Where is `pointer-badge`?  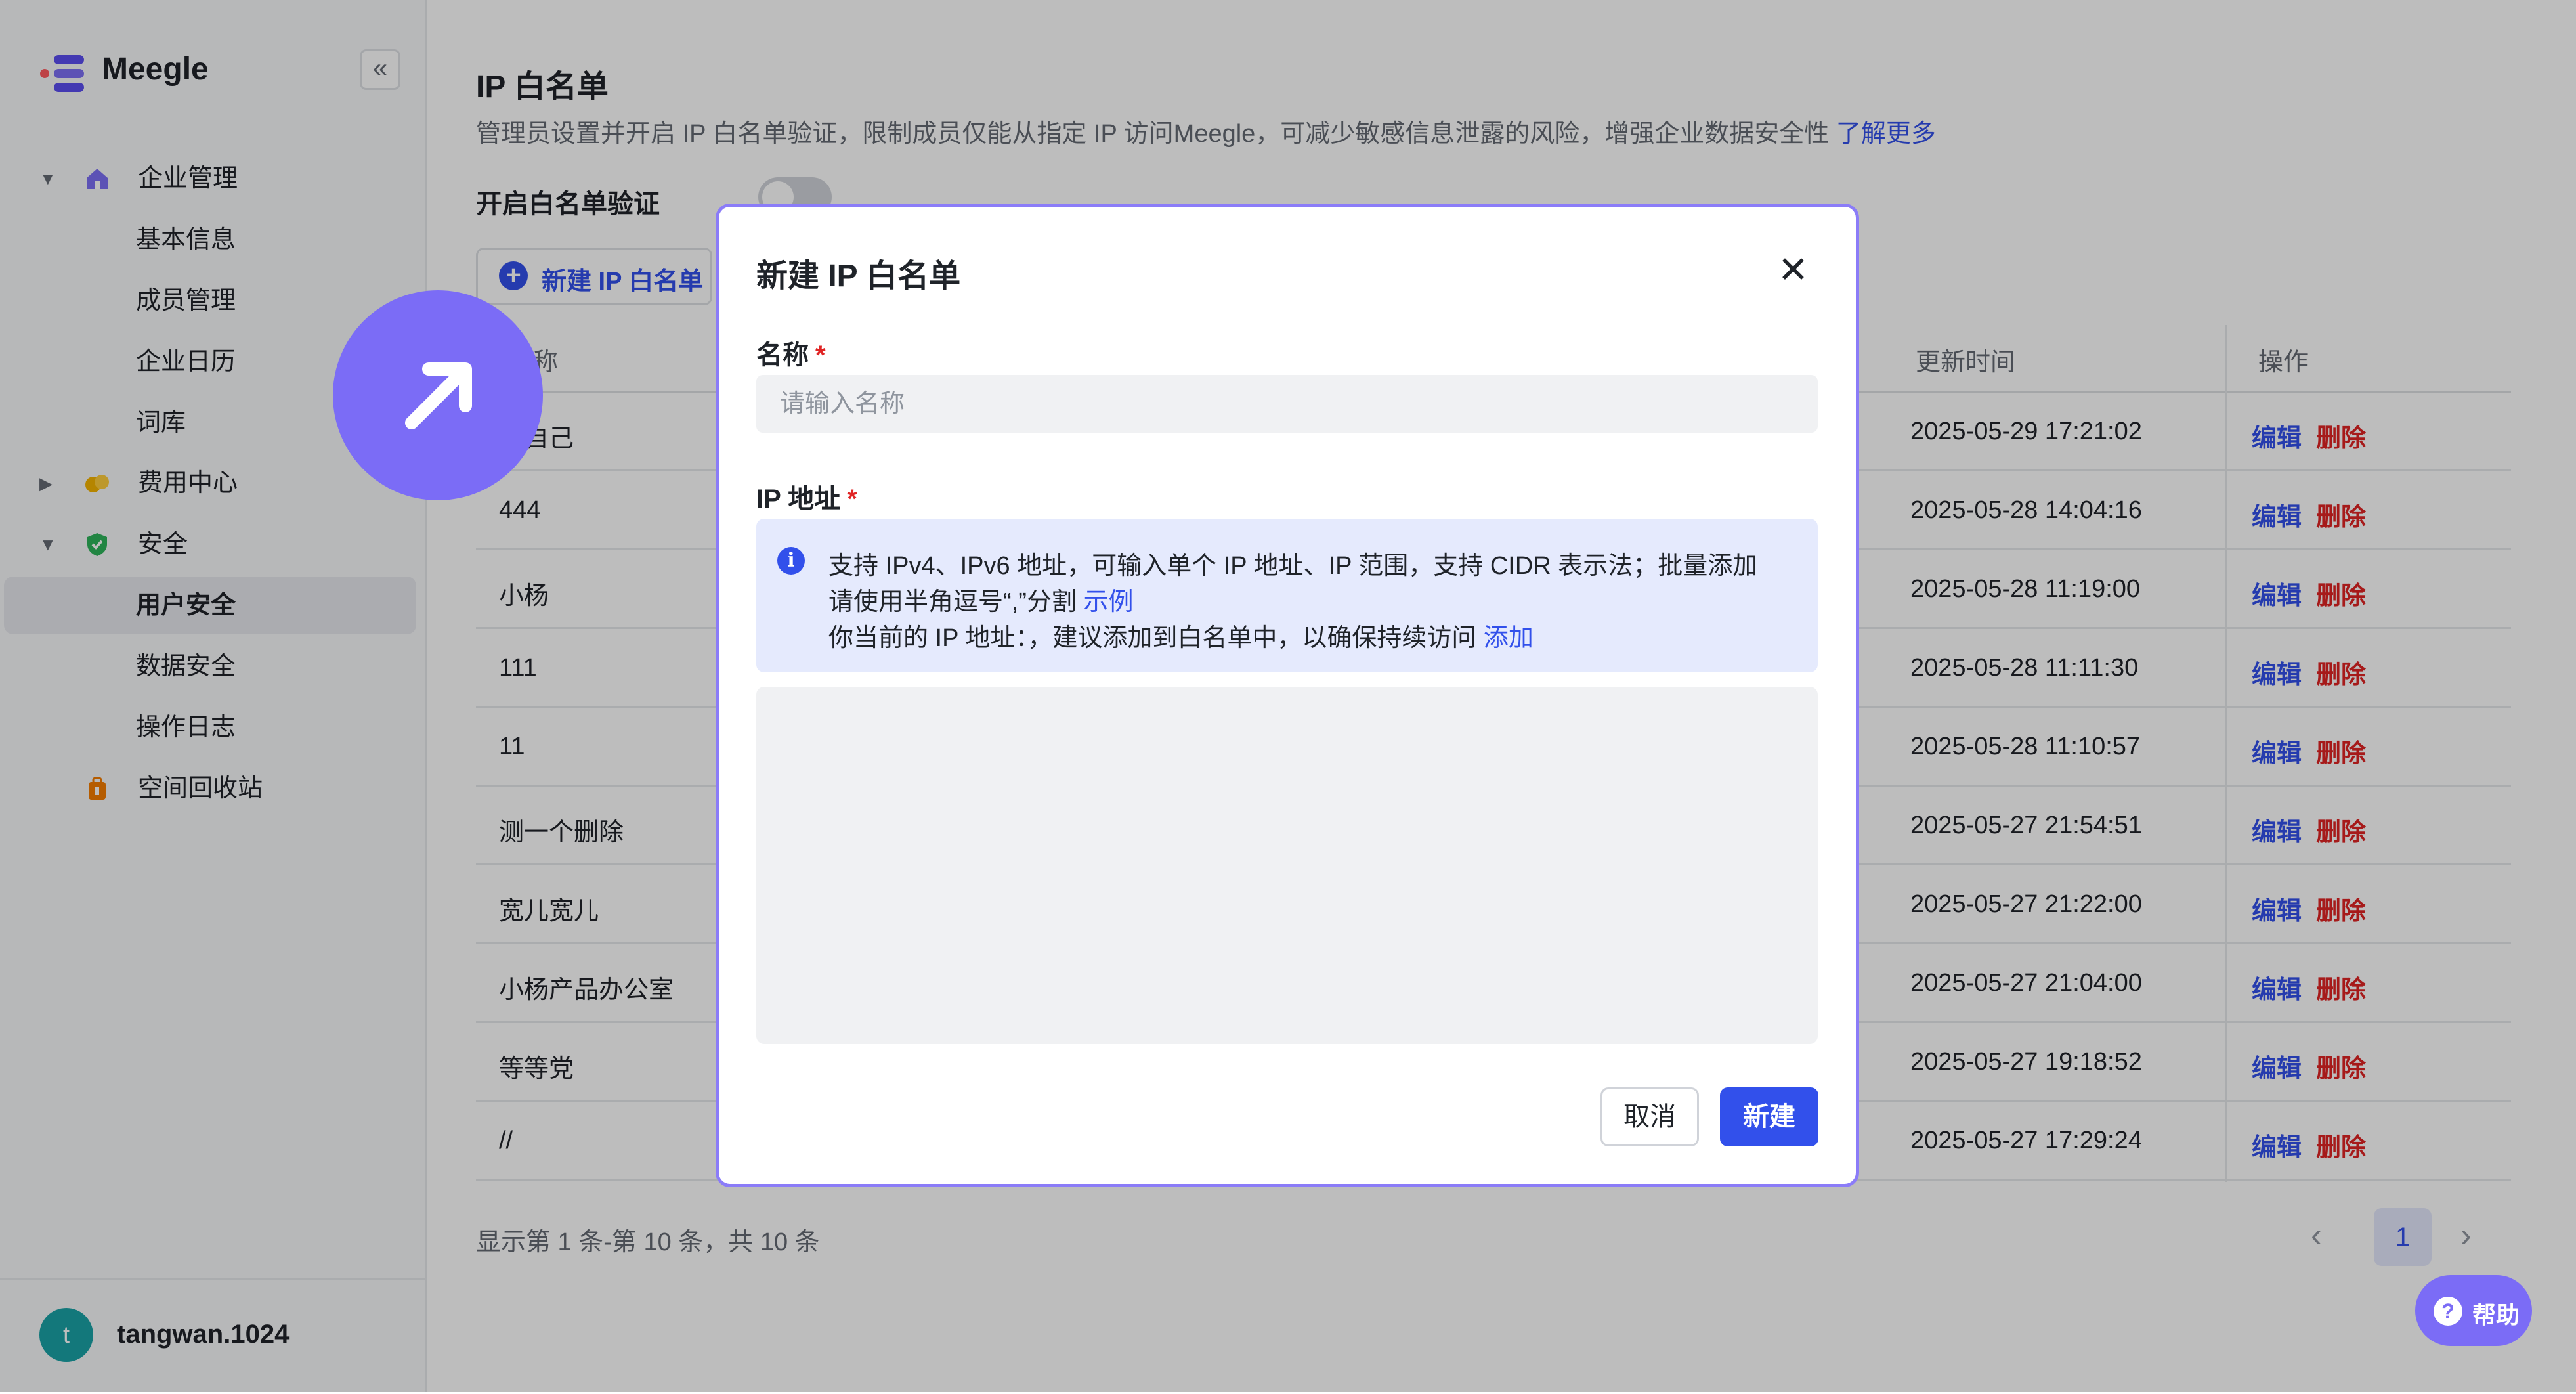
pointer-badge is located at coordinates (438, 395).